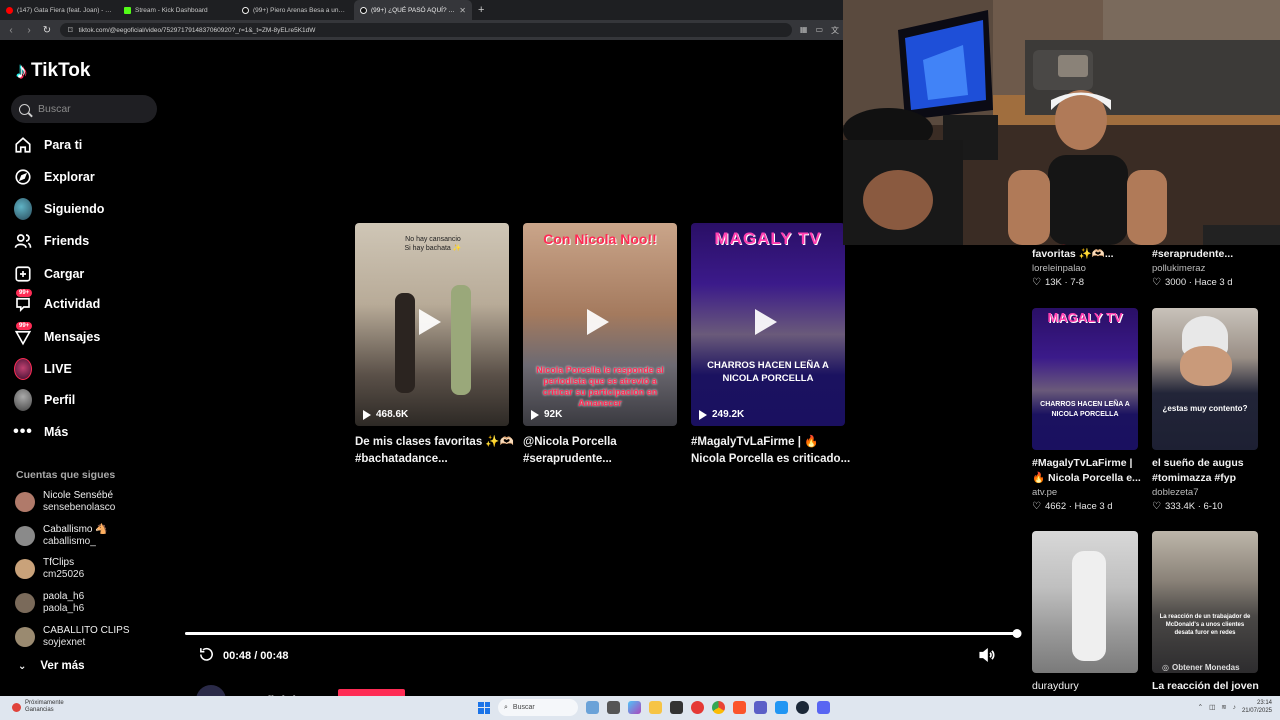 This screenshot has width=1280, height=720. I want to click on discord-icon, so click(823, 707).